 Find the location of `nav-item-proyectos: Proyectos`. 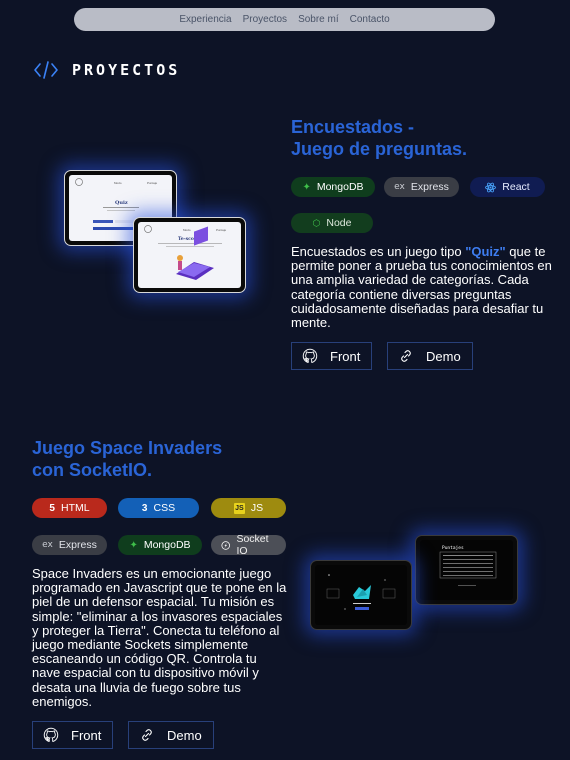

nav-item-proyectos: Proyectos is located at coordinates (265, 19).